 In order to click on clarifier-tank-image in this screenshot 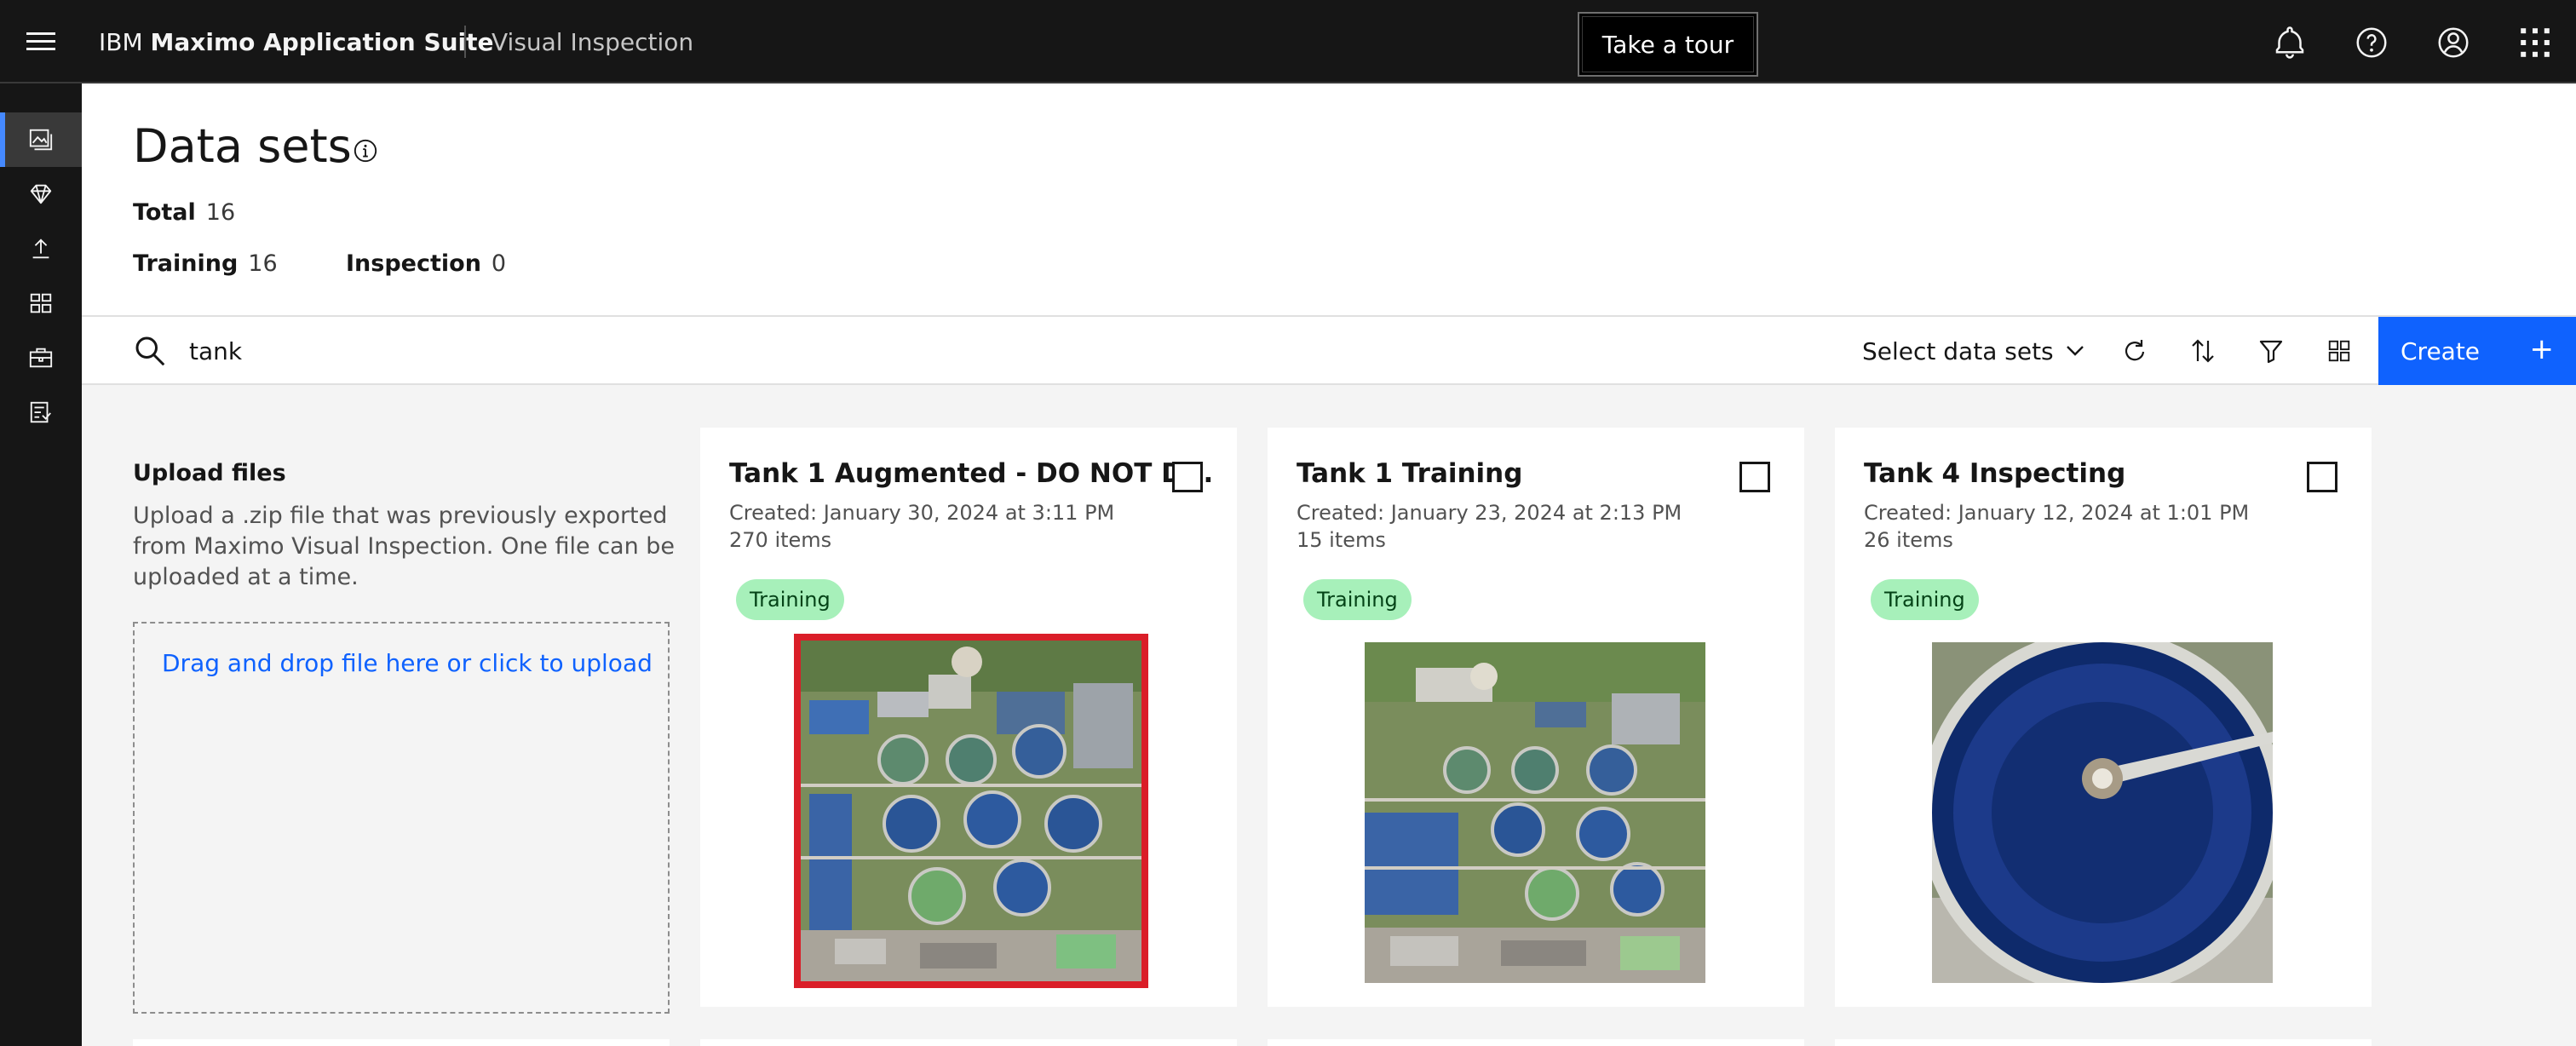, I will do `click(2102, 812)`.